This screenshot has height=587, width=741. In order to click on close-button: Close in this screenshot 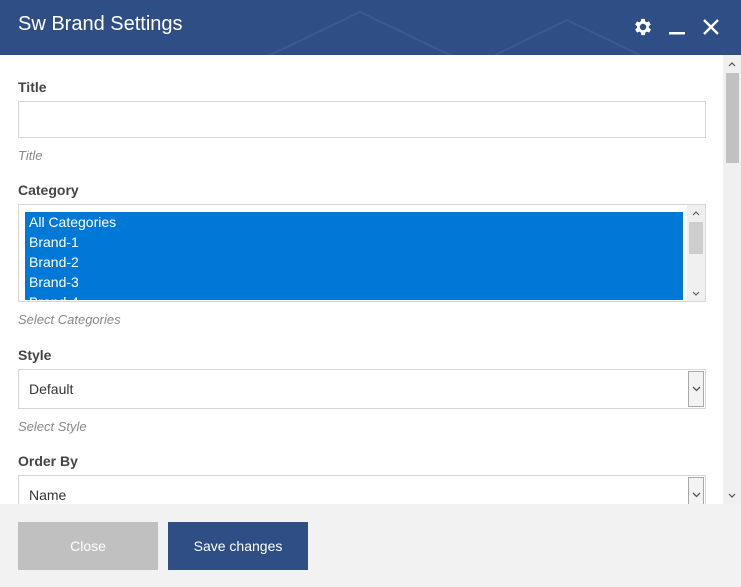, I will do `click(88, 546)`.